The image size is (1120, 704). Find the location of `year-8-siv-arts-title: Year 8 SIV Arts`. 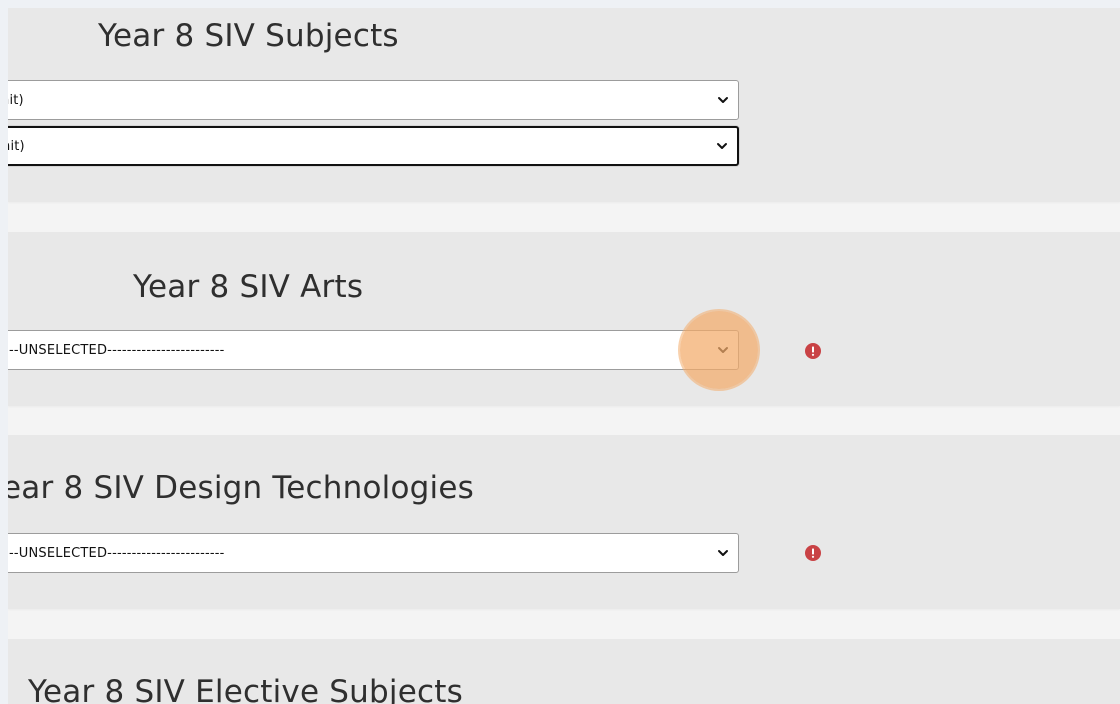

year-8-siv-arts-title: Year 8 SIV Arts is located at coordinates (248, 287).